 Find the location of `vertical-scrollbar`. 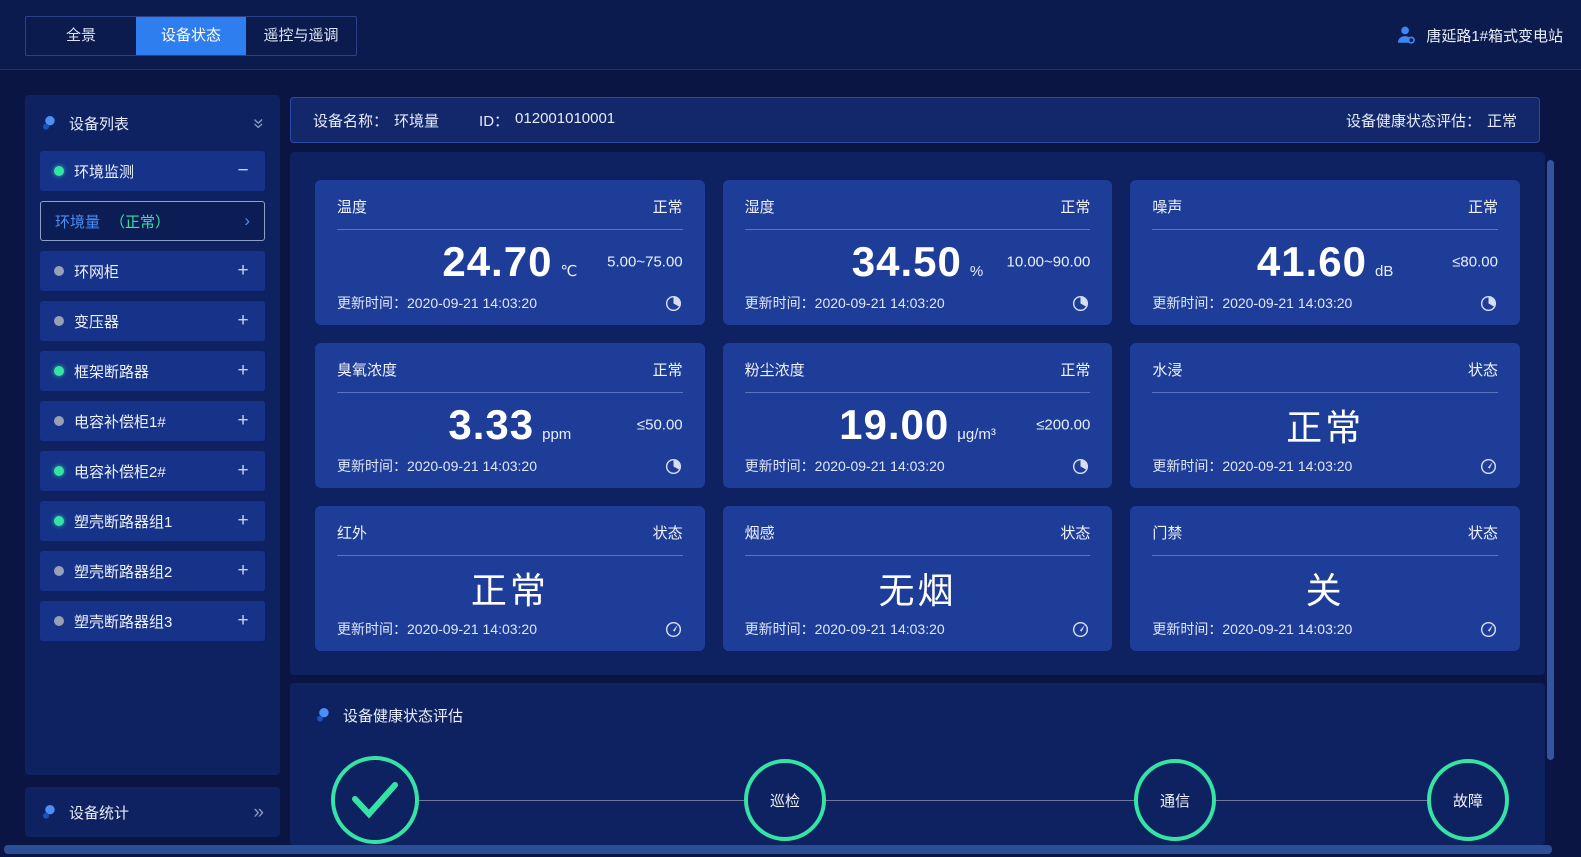

vertical-scrollbar is located at coordinates (1550, 460).